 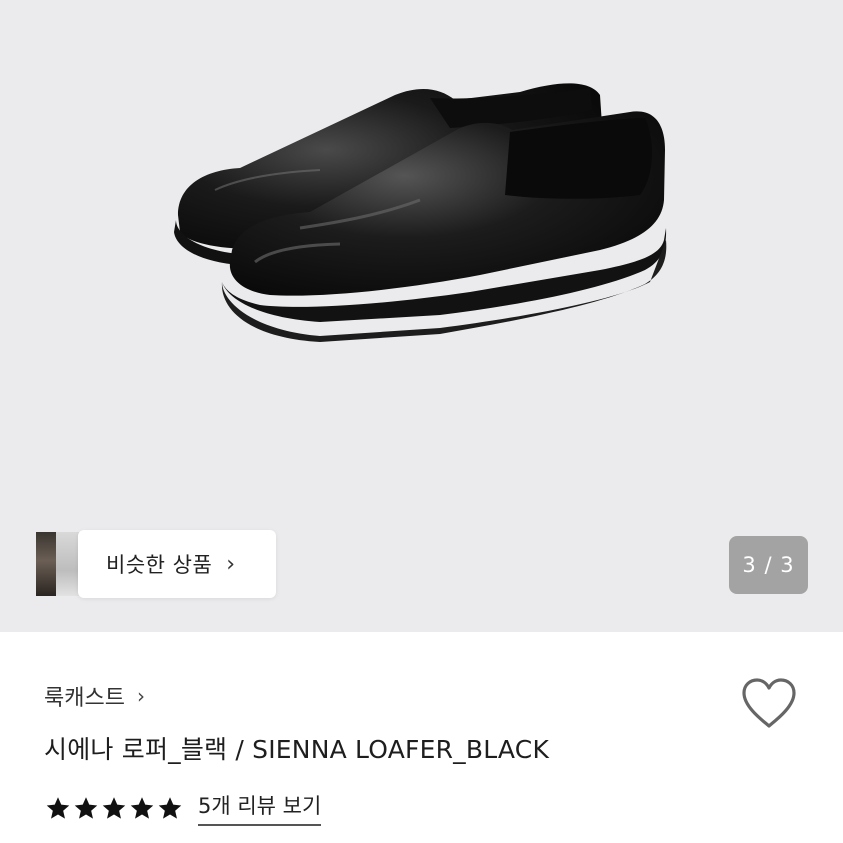 What do you see at coordinates (84, 698) in the screenshot?
I see `brand-name: 룩캐스트` at bounding box center [84, 698].